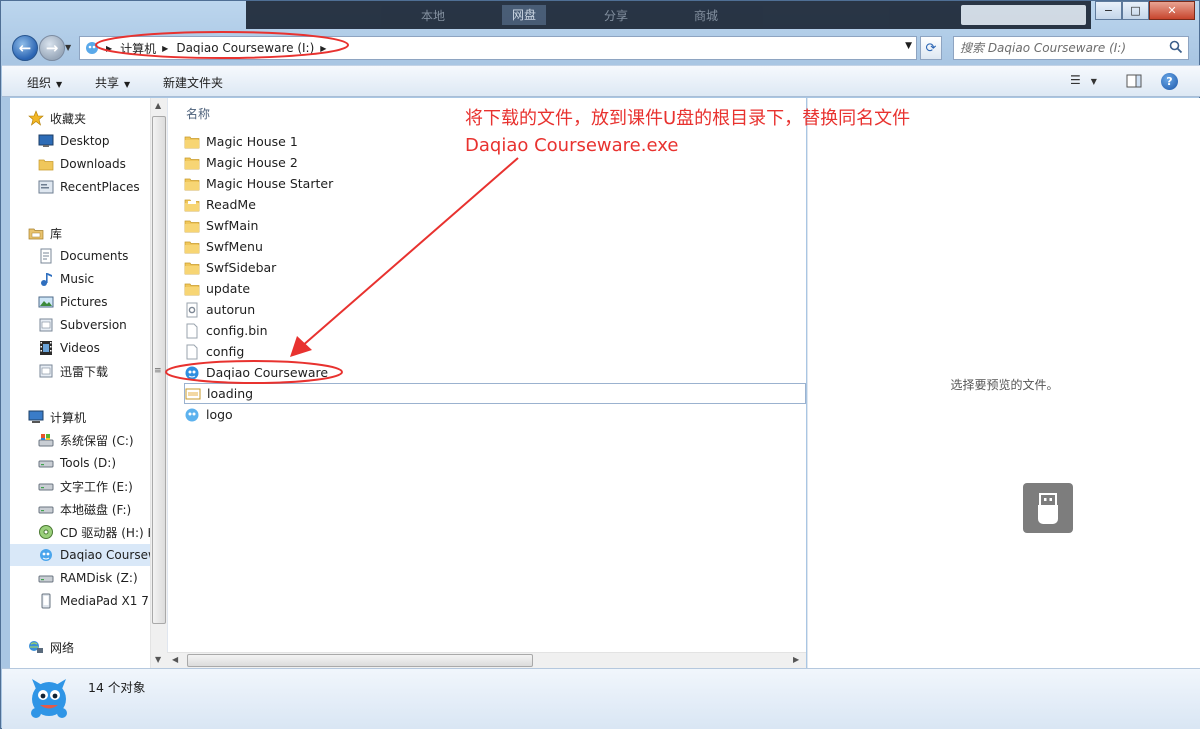  I want to click on navigation-scrollbar: ▲ ≡ ▼, so click(158, 383).